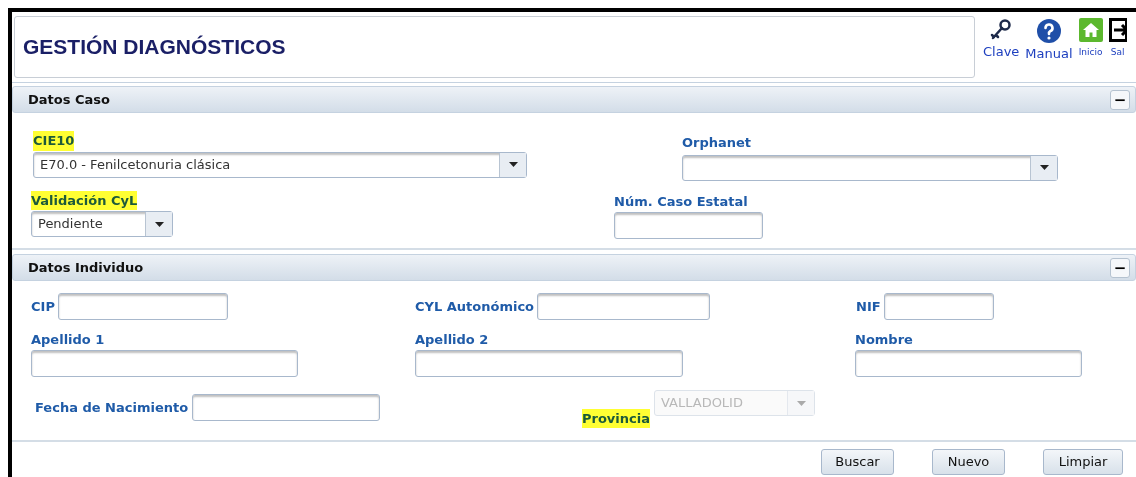  I want to click on section-title: Datos Individuo, so click(86, 267).